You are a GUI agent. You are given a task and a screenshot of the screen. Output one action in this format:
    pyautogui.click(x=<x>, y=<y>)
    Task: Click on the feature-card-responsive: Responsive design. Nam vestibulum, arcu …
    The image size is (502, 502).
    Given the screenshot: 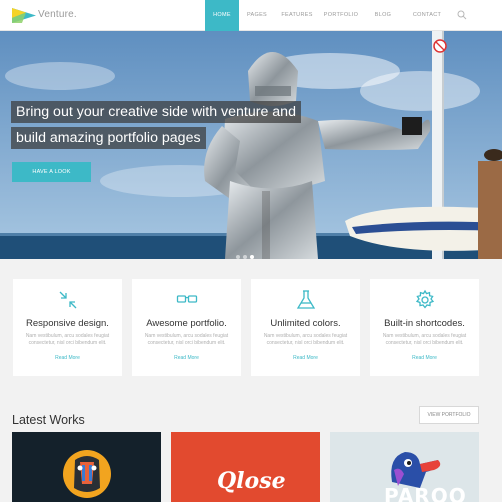 What is the action you would take?
    pyautogui.click(x=67, y=327)
    